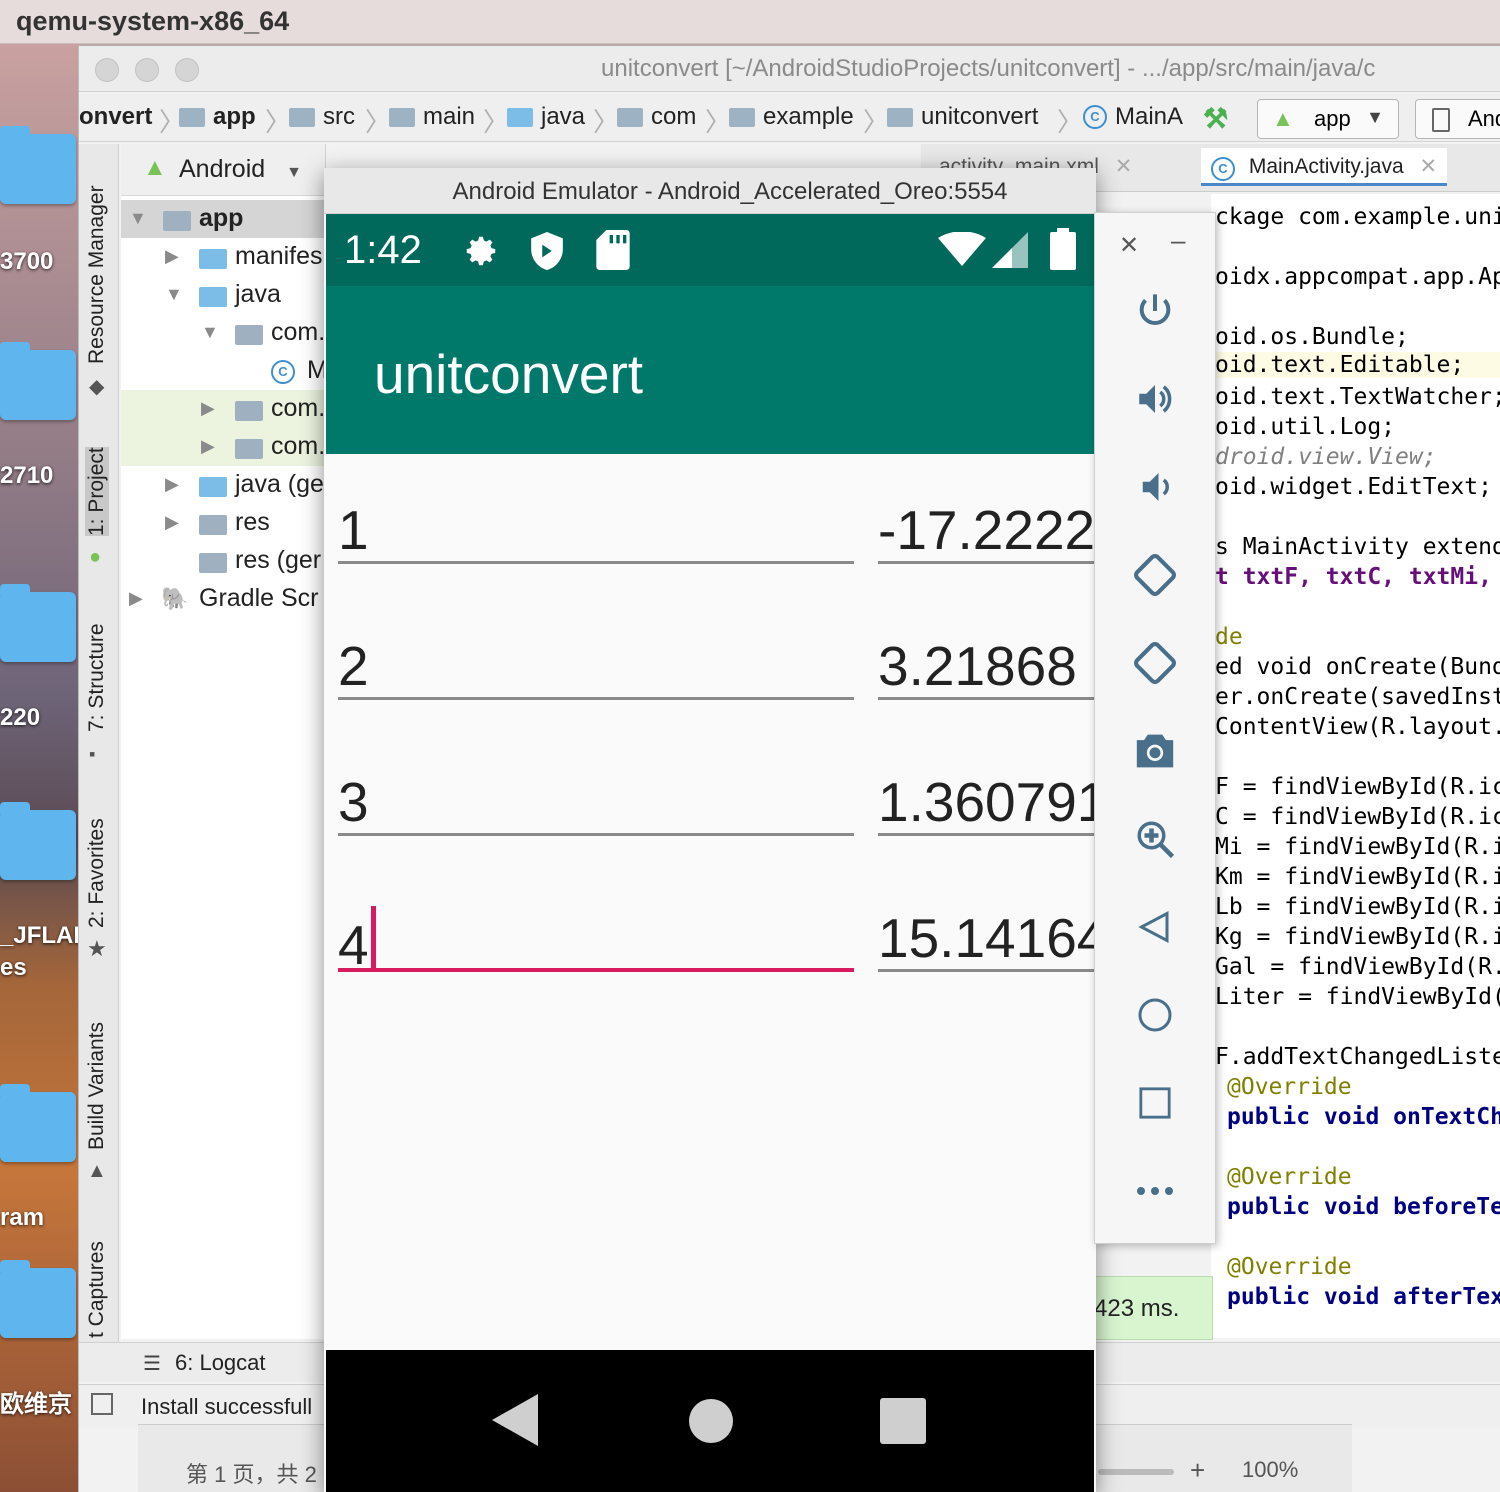 The height and width of the screenshot is (1492, 1500). I want to click on android-icon: ●, so click(95, 557).